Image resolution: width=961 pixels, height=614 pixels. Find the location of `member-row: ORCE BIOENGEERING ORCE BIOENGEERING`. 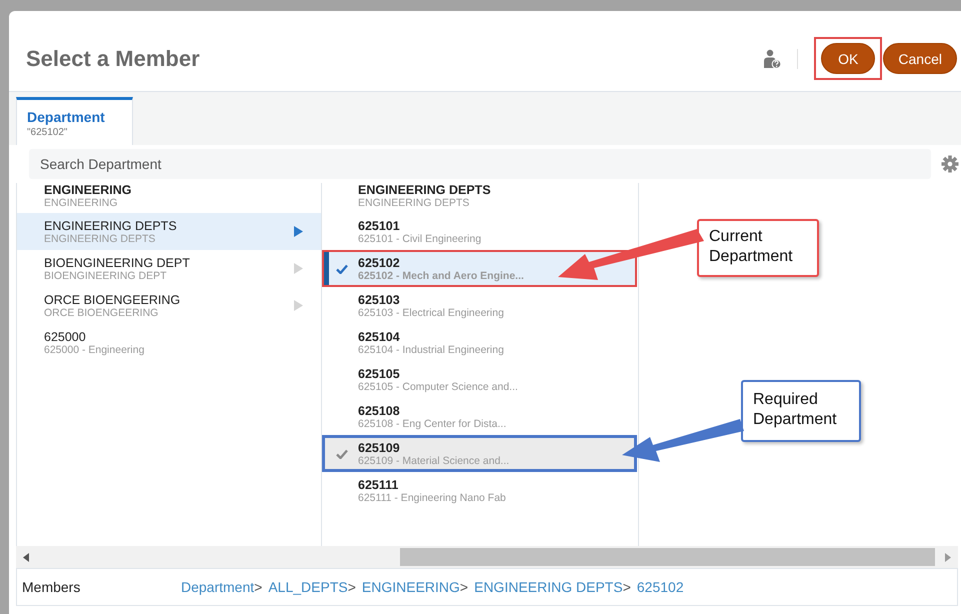

member-row: ORCE BIOENGEERING ORCE BIOENGEERING is located at coordinates (169, 305).